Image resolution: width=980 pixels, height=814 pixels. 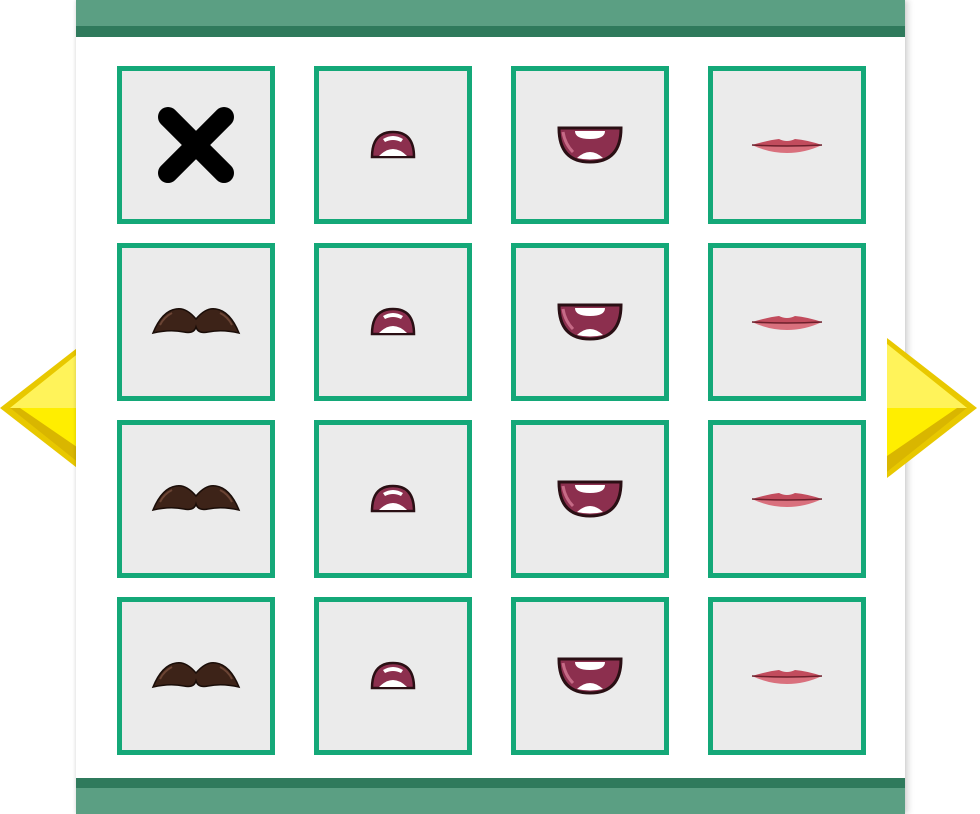 What do you see at coordinates (490, 18) in the screenshot?
I see `panel-top-bar` at bounding box center [490, 18].